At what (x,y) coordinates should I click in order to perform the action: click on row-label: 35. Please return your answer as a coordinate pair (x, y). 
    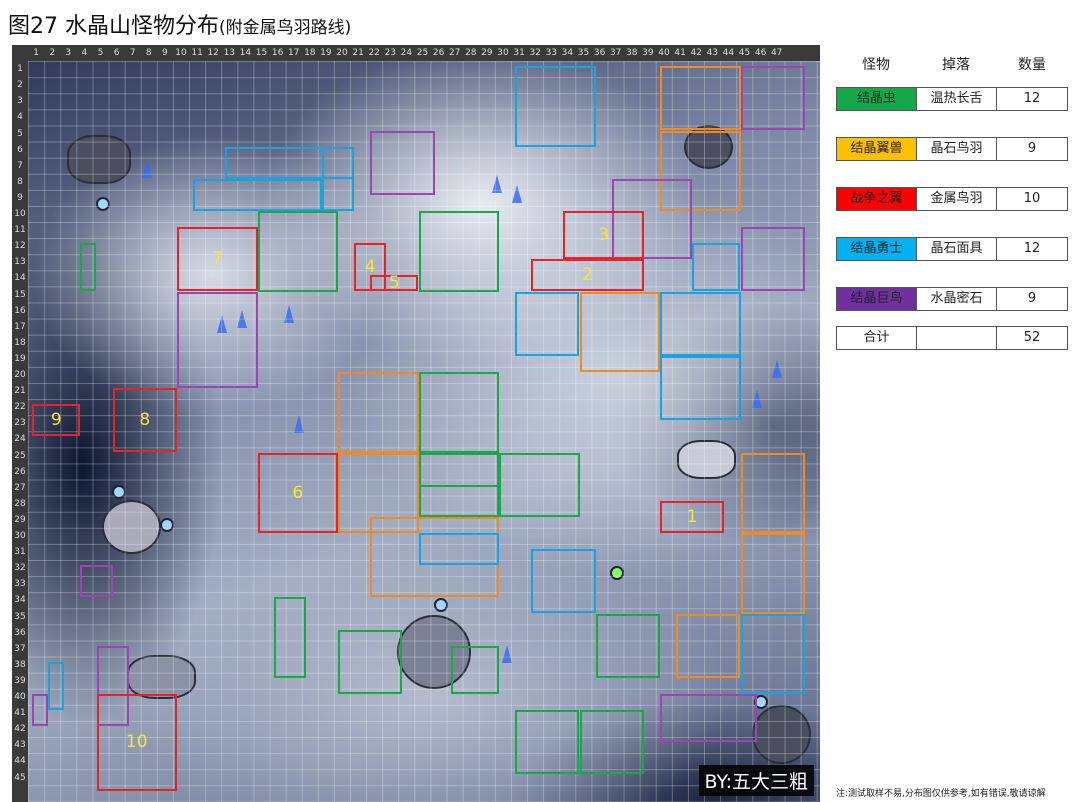
    Looking at the image, I should click on (20, 616).